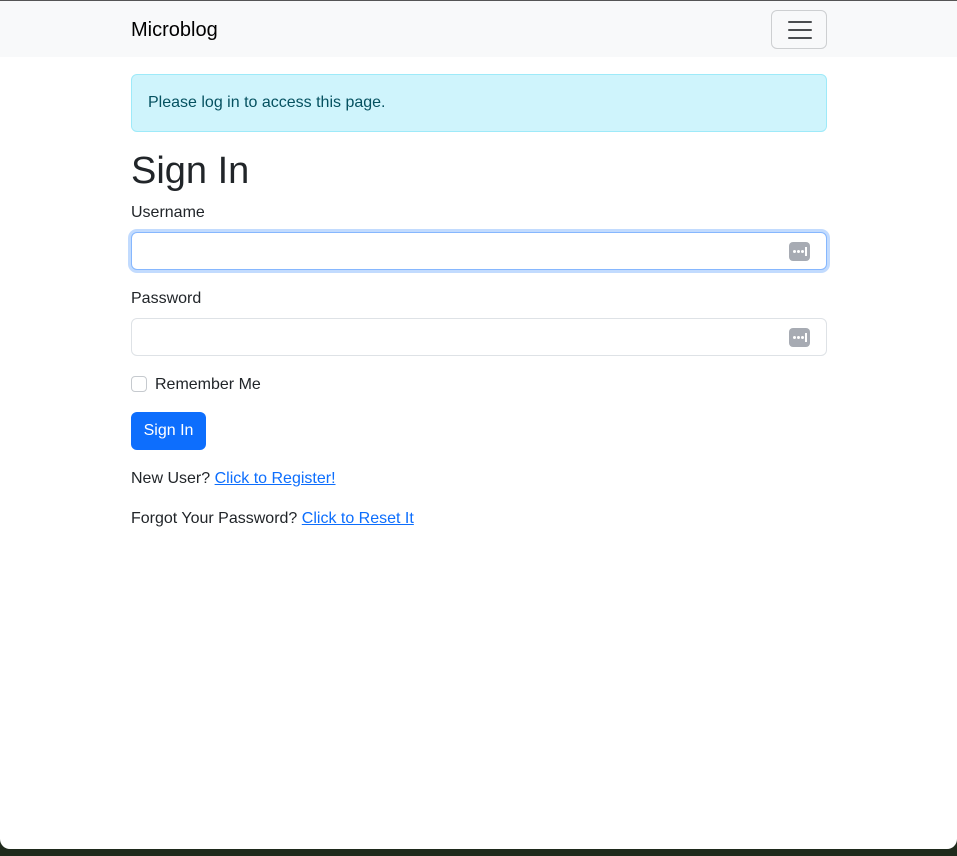 This screenshot has height=856, width=957. Describe the element at coordinates (479, 337) in the screenshot. I see `password-input` at that location.